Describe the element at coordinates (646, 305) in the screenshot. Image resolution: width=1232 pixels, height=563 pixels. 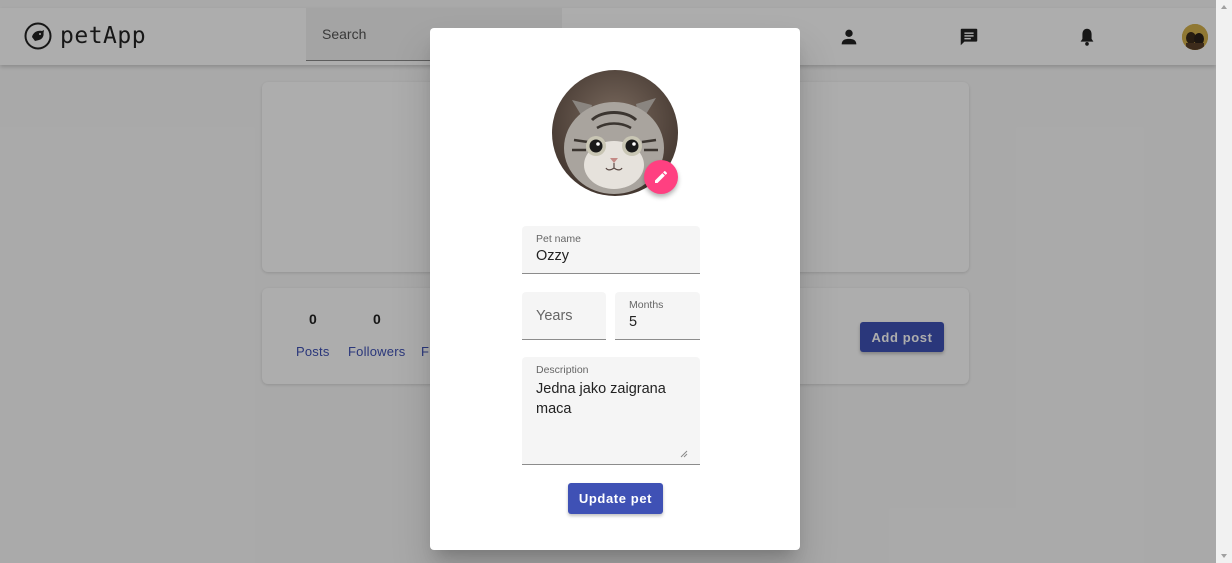
I see `months-label: Months` at that location.